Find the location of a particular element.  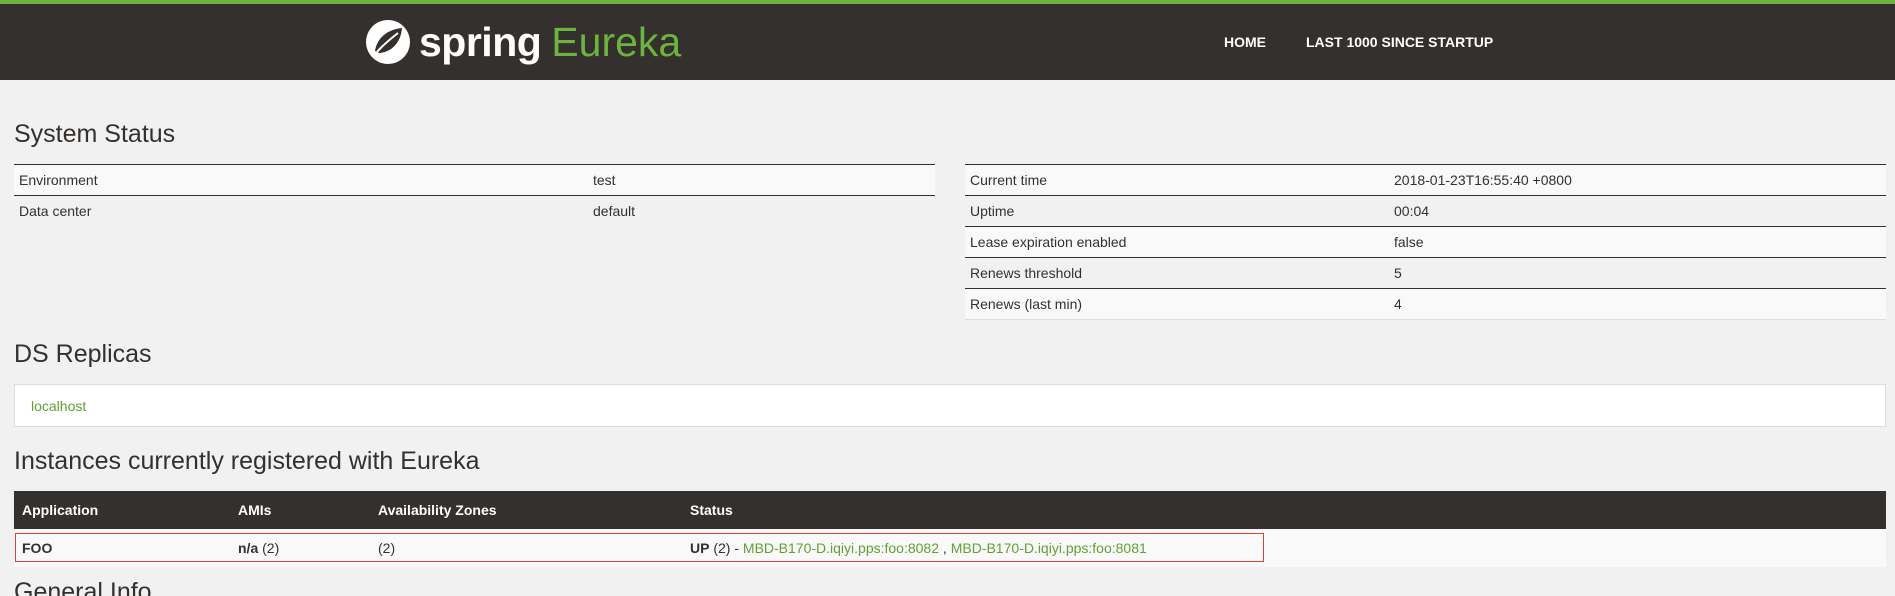

status-key: Renews (last min) is located at coordinates (1177, 304).